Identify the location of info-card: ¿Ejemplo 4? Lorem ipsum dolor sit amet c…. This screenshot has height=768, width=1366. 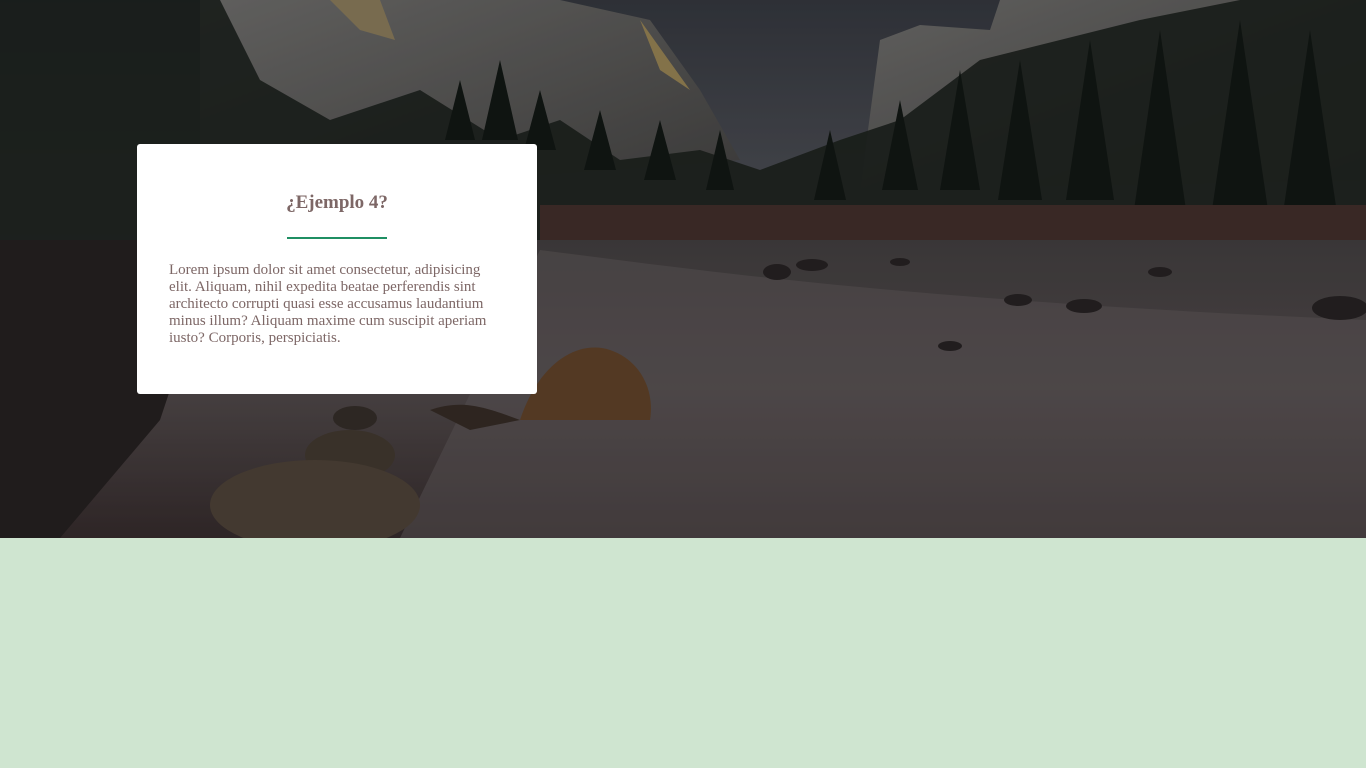
(337, 269).